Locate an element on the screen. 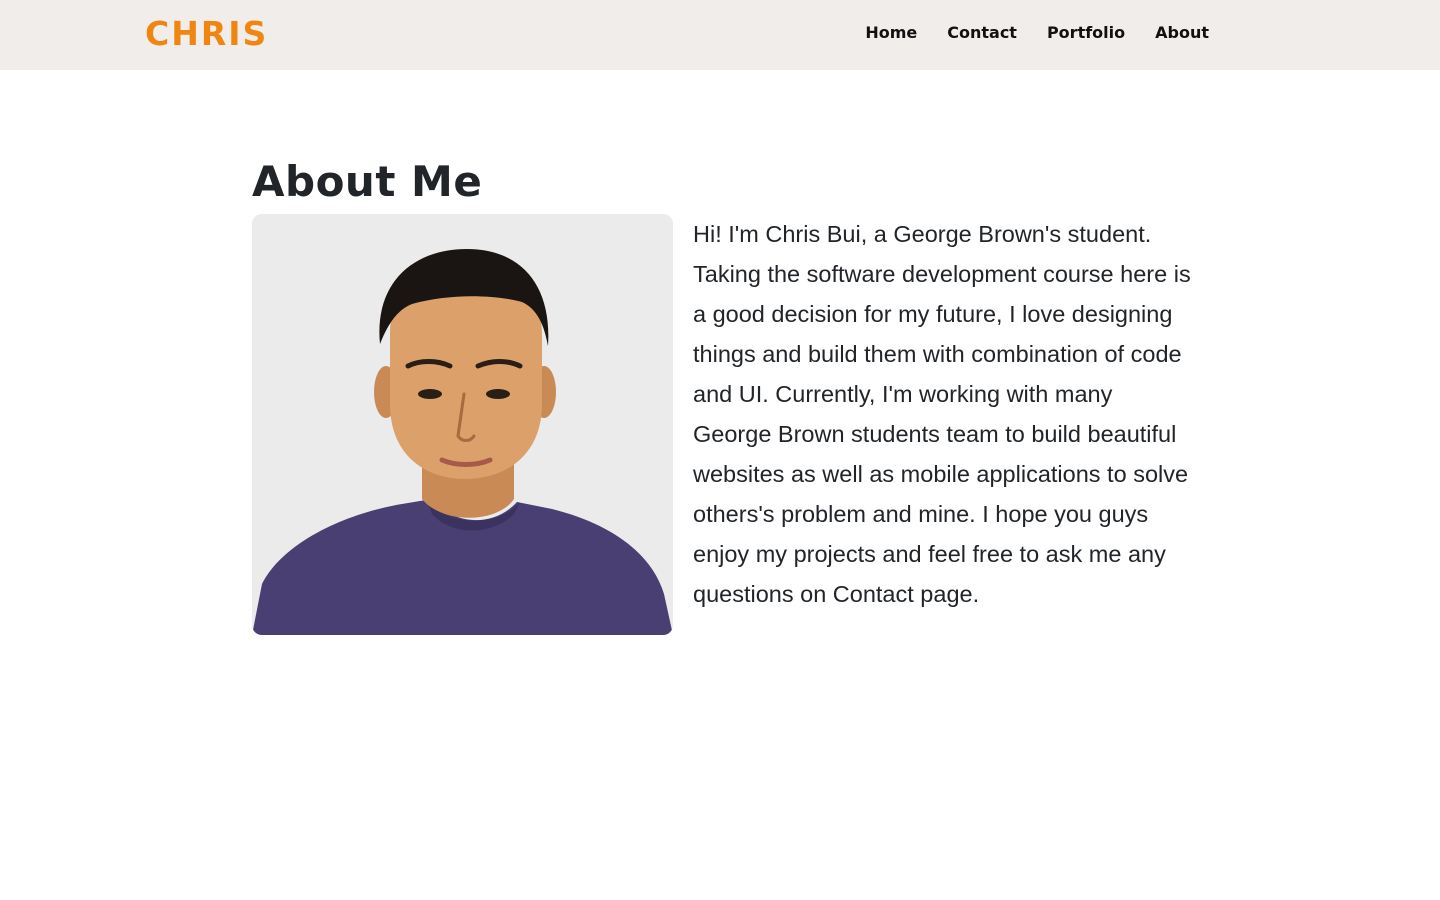  nav-menu: Home Contact Portfolio About is located at coordinates (1037, 33).